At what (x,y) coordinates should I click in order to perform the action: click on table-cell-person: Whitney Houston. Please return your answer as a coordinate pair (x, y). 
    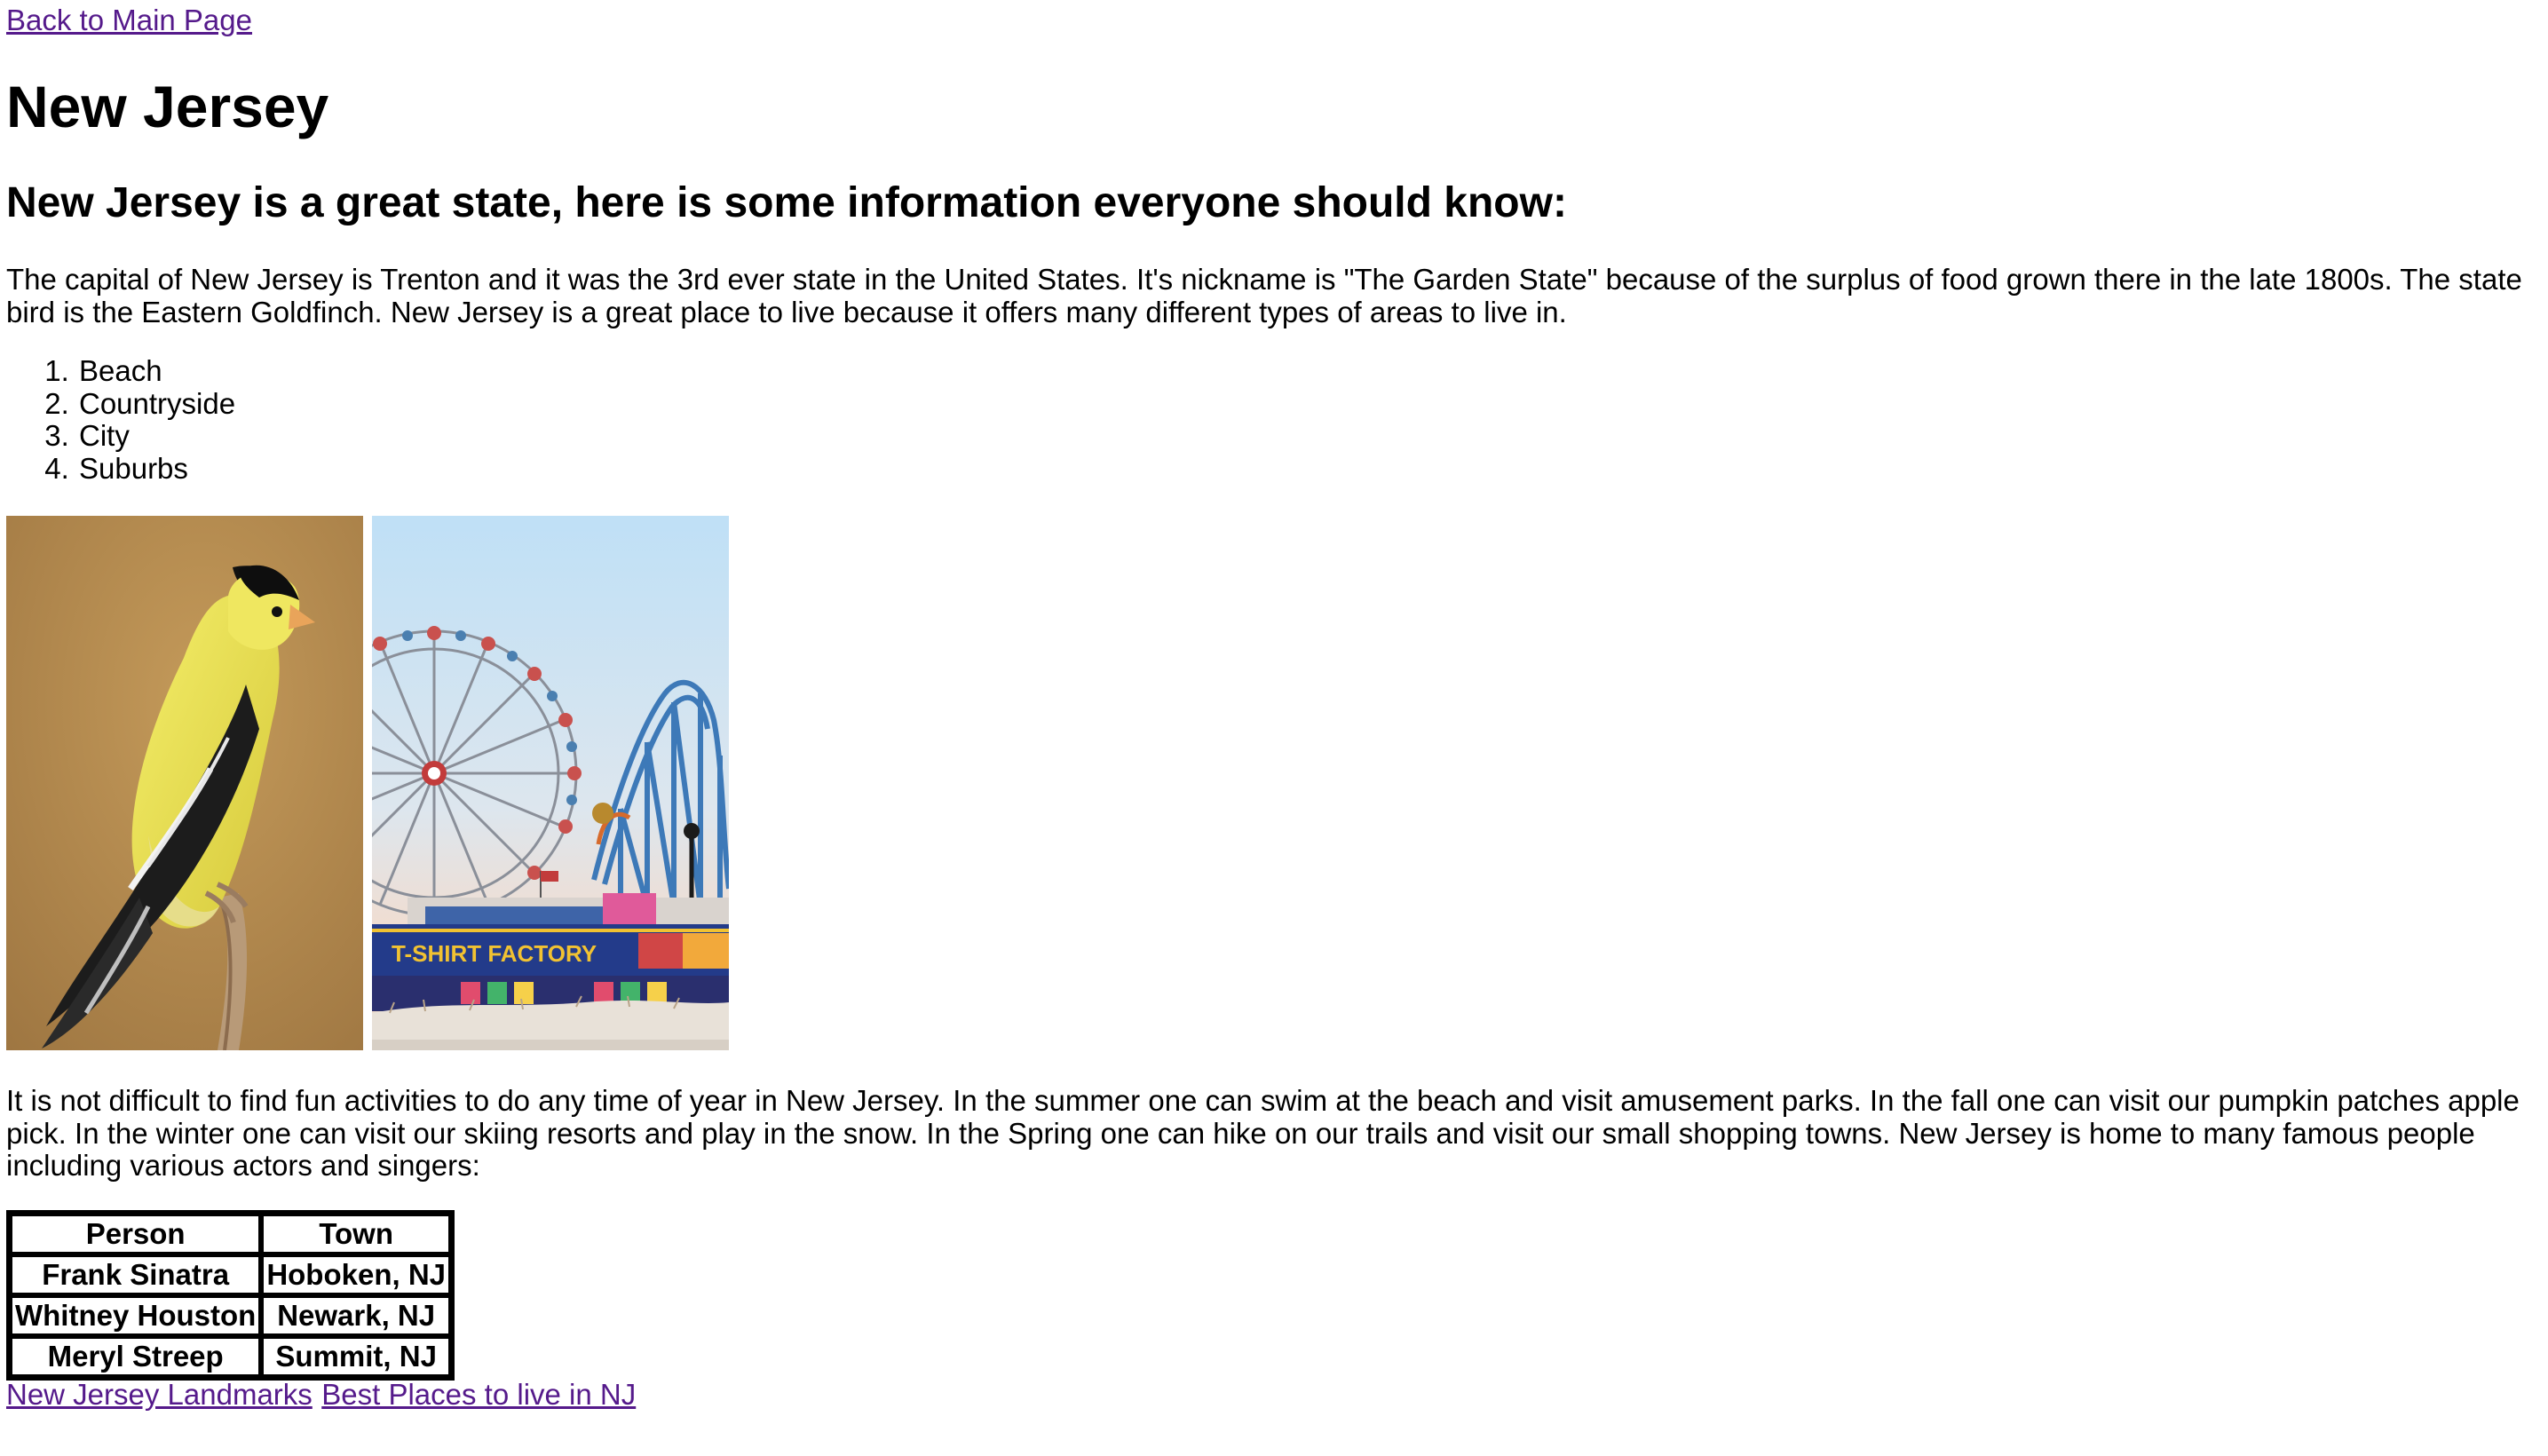
    Looking at the image, I should click on (136, 1315).